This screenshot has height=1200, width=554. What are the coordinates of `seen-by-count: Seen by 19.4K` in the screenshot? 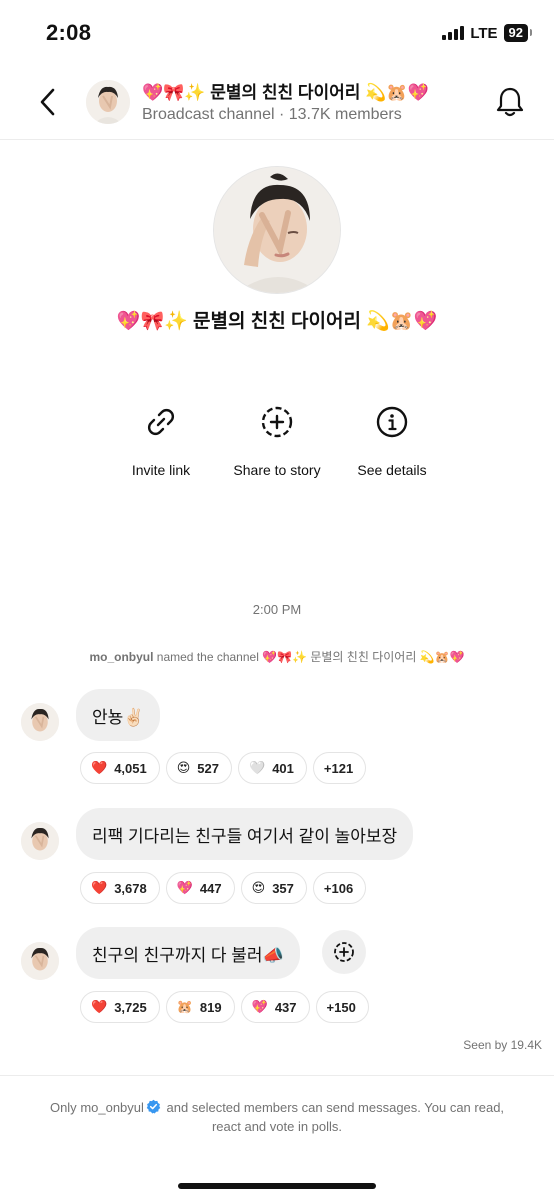 It's located at (502, 1045).